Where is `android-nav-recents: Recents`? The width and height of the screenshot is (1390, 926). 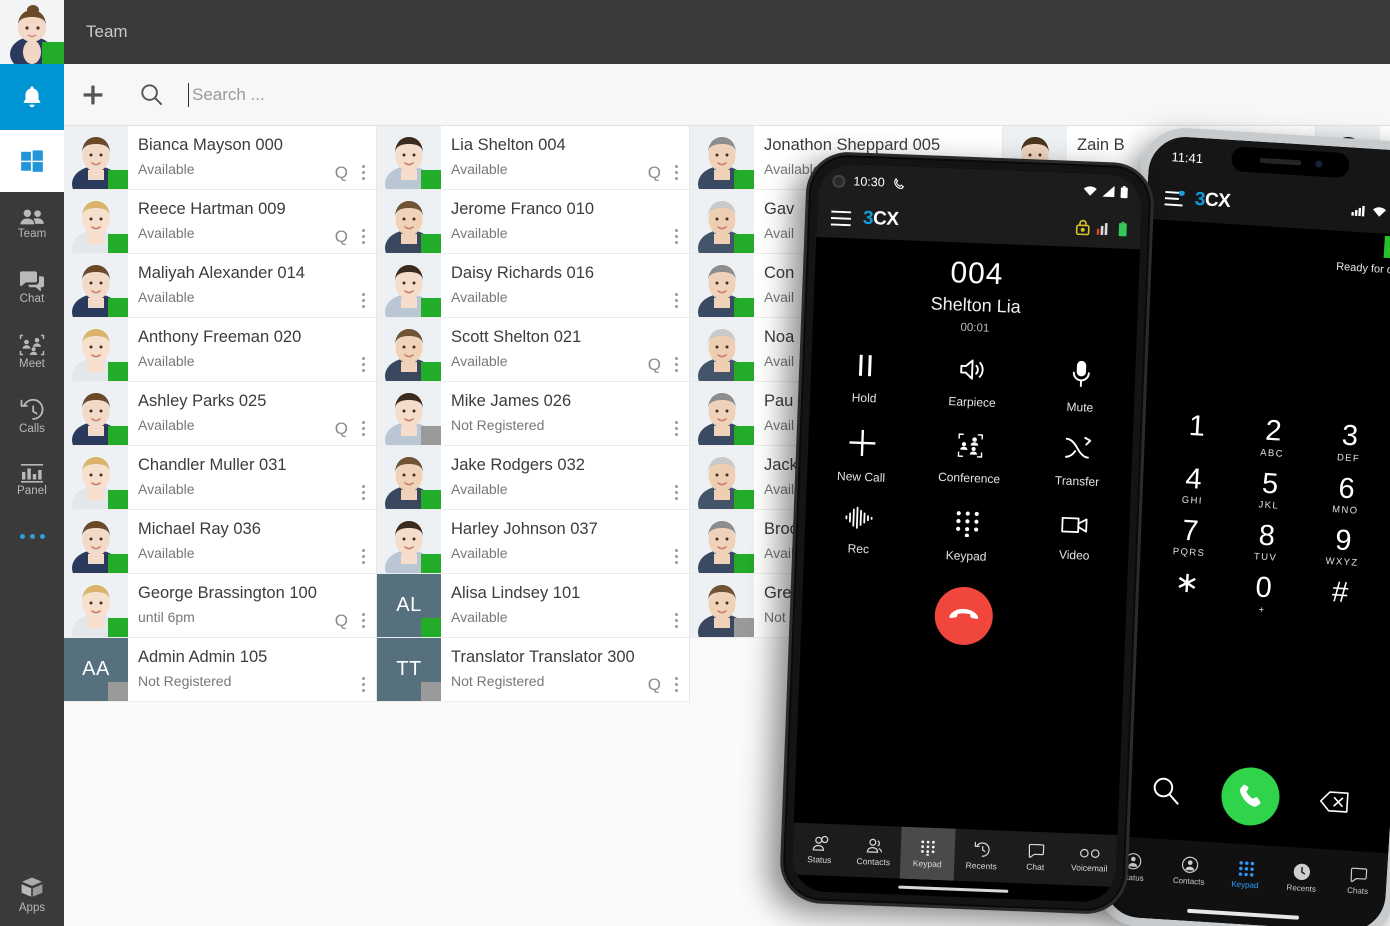 android-nav-recents: Recents is located at coordinates (982, 856).